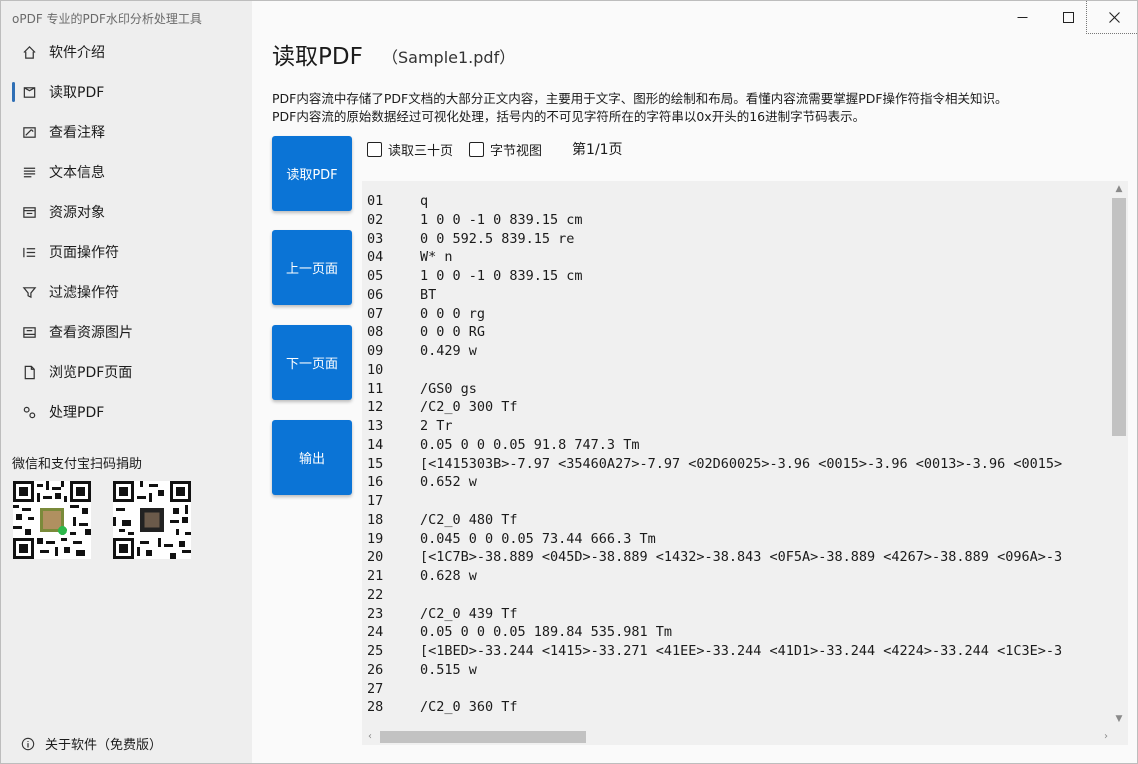 The image size is (1138, 764). What do you see at coordinates (126, 292) in the screenshot?
I see `sidebar-item-filter-operators: 过滤操作符` at bounding box center [126, 292].